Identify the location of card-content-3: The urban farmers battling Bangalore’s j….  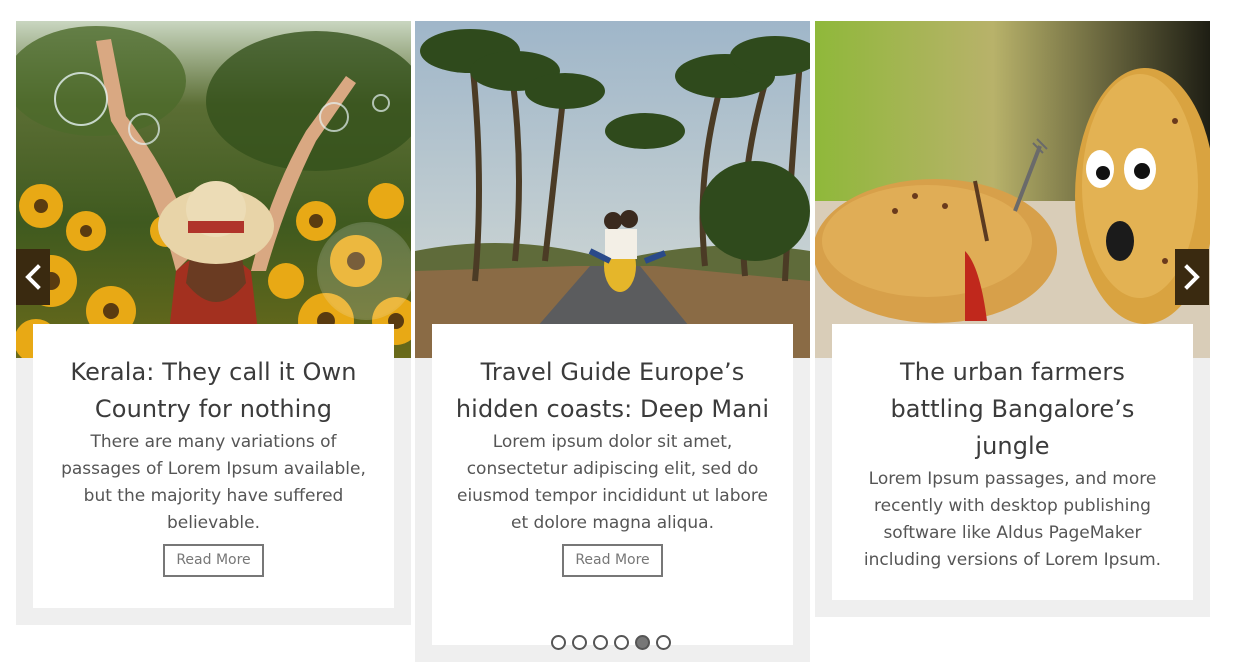
(1012, 462).